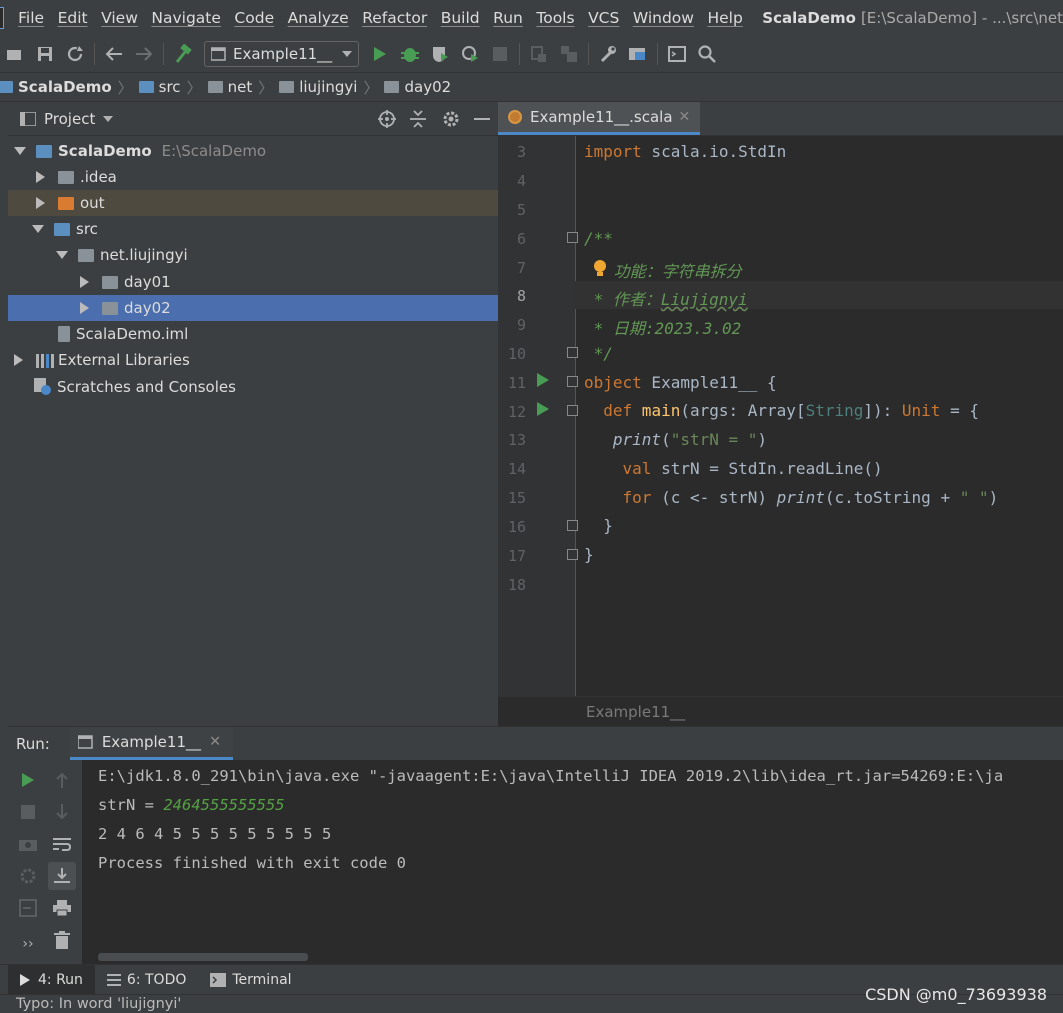  What do you see at coordinates (254, 18) in the screenshot?
I see `menu-code: Code` at bounding box center [254, 18].